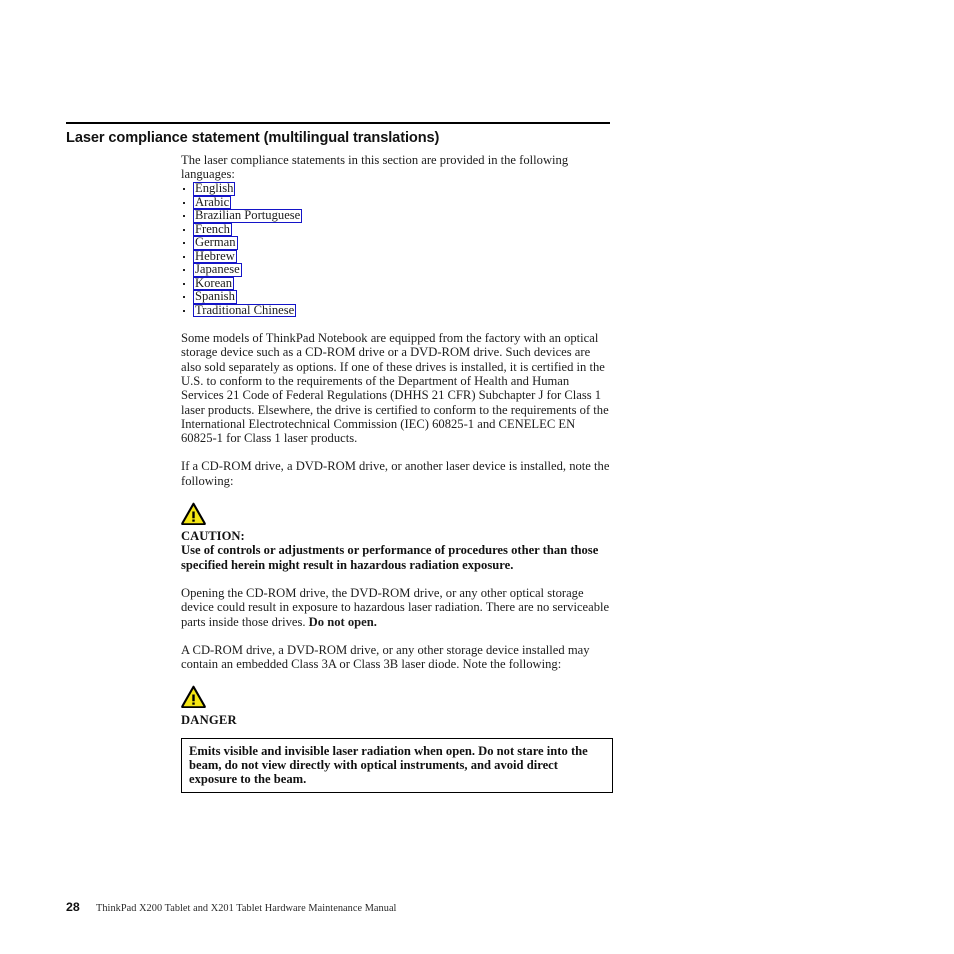  What do you see at coordinates (396, 697) in the screenshot?
I see `danger-warning-graphic` at bounding box center [396, 697].